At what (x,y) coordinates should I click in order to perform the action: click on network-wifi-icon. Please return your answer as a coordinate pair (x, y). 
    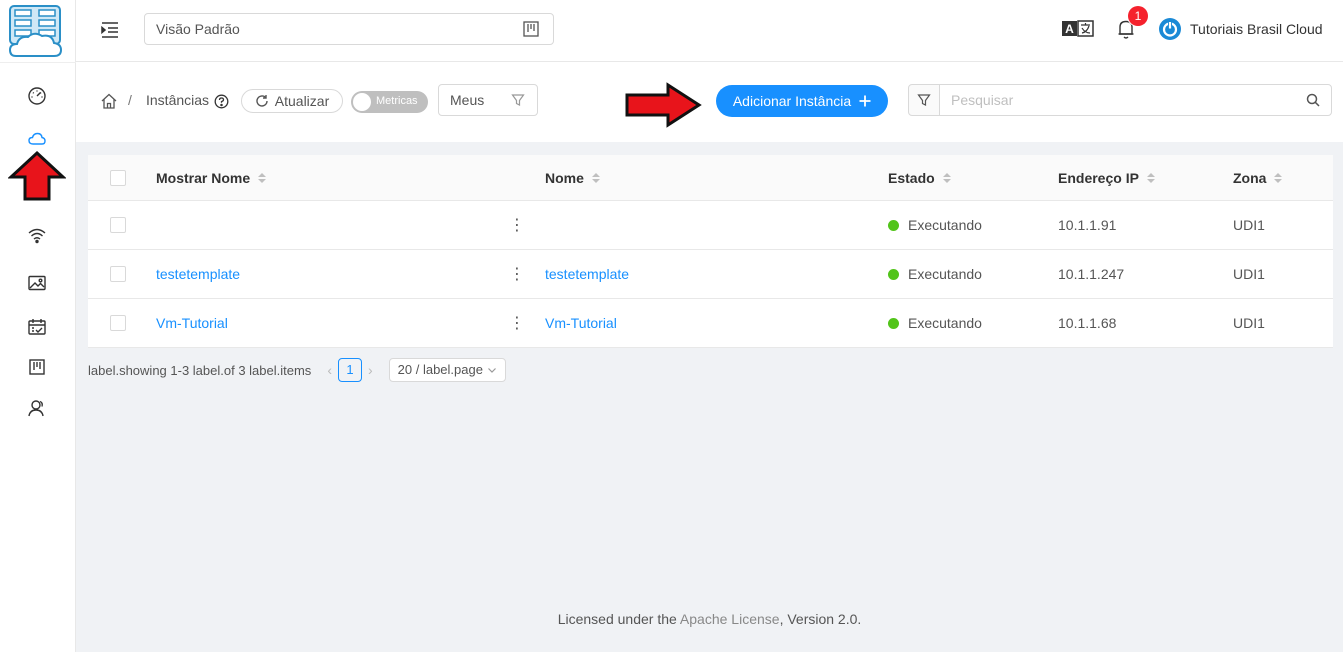
    Looking at the image, I should click on (37, 235).